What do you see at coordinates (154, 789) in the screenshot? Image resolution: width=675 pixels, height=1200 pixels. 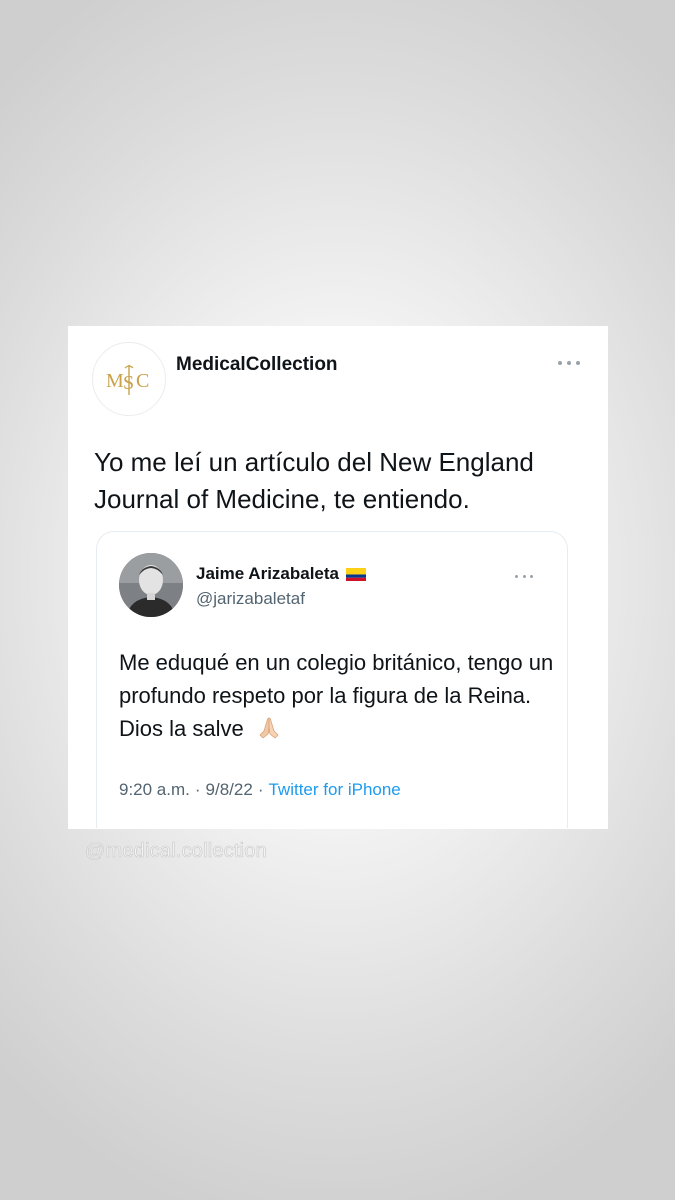 I see `tweet-time: 9:20 a.m.` at bounding box center [154, 789].